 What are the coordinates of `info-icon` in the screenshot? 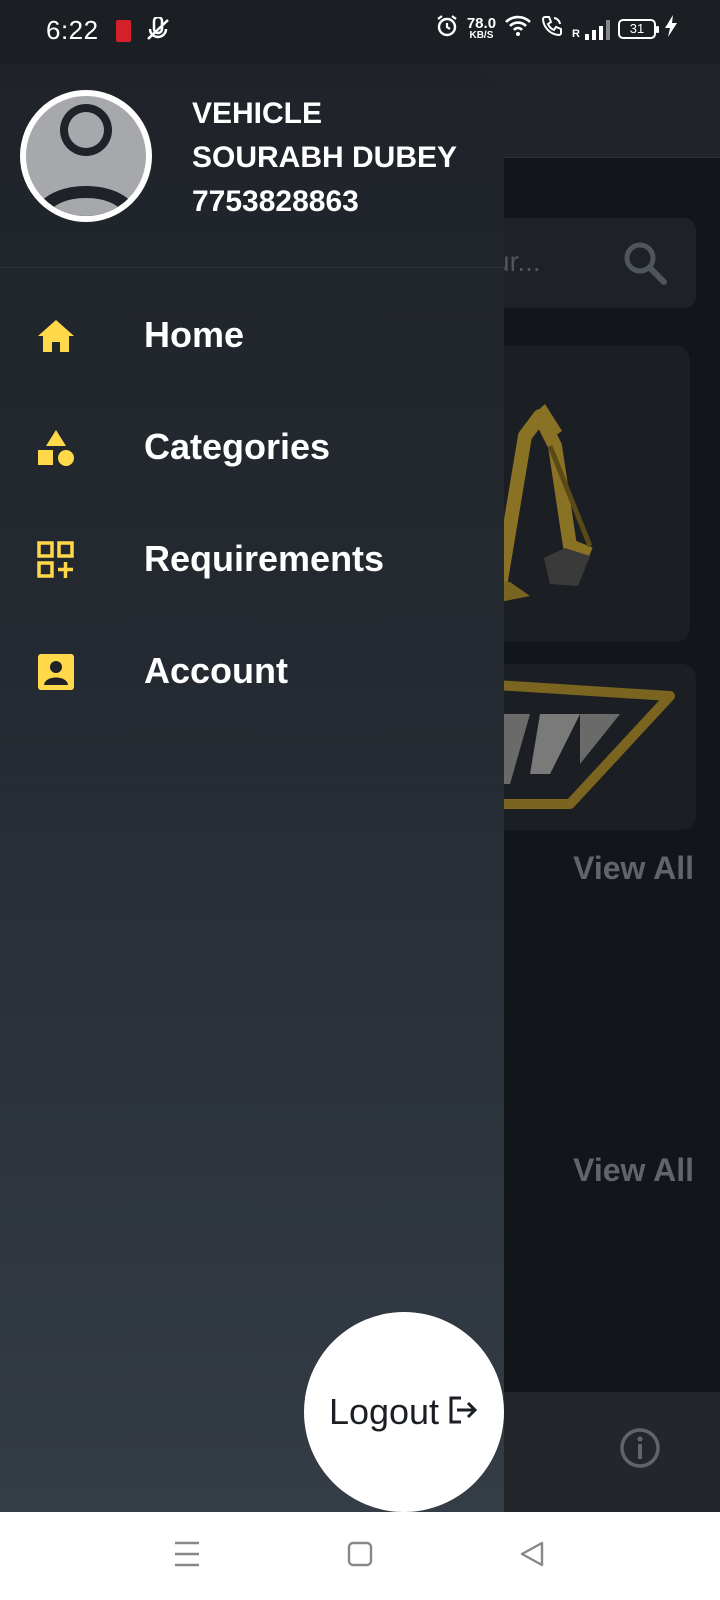 It's located at (640, 1450).